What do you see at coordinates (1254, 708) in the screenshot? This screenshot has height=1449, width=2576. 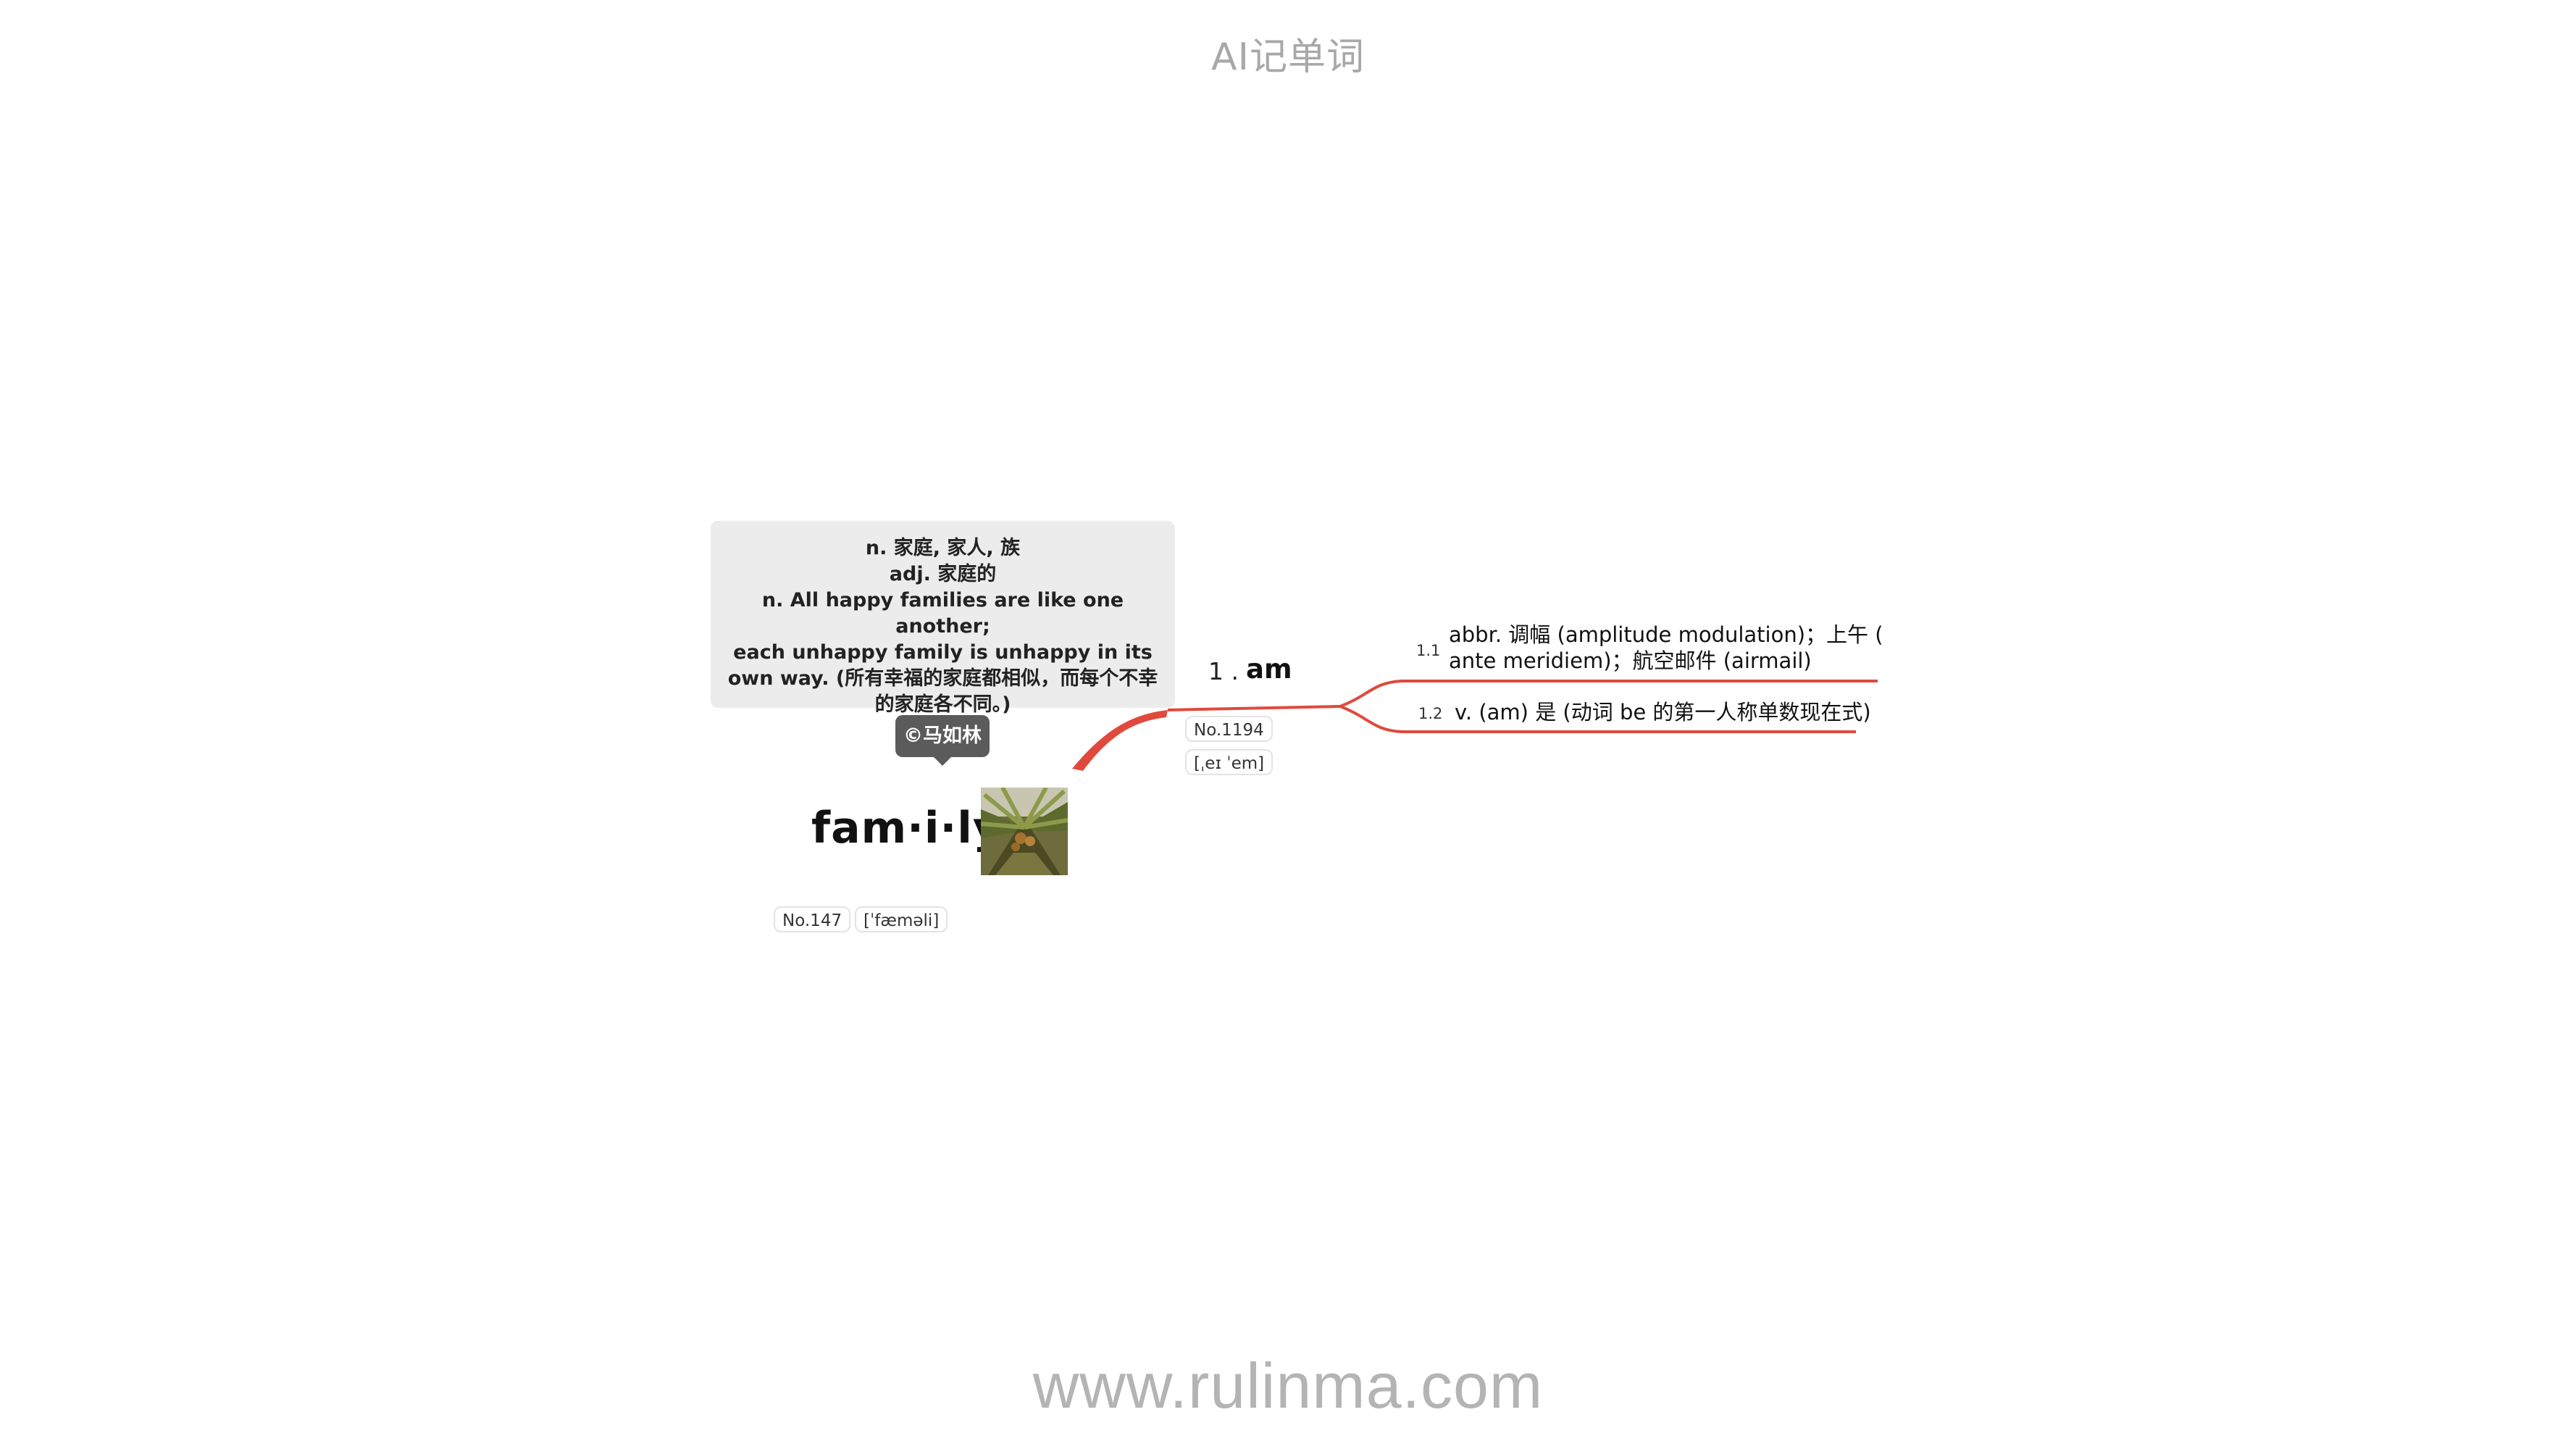 I see `branch-underline` at bounding box center [1254, 708].